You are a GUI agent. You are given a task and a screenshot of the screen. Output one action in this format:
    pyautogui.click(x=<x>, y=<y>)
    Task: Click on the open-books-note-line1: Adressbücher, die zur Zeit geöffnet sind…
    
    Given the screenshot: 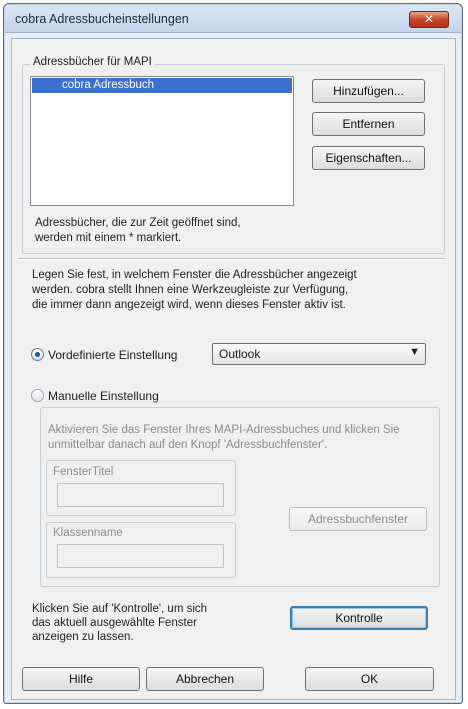 What is the action you would take?
    pyautogui.click(x=138, y=223)
    